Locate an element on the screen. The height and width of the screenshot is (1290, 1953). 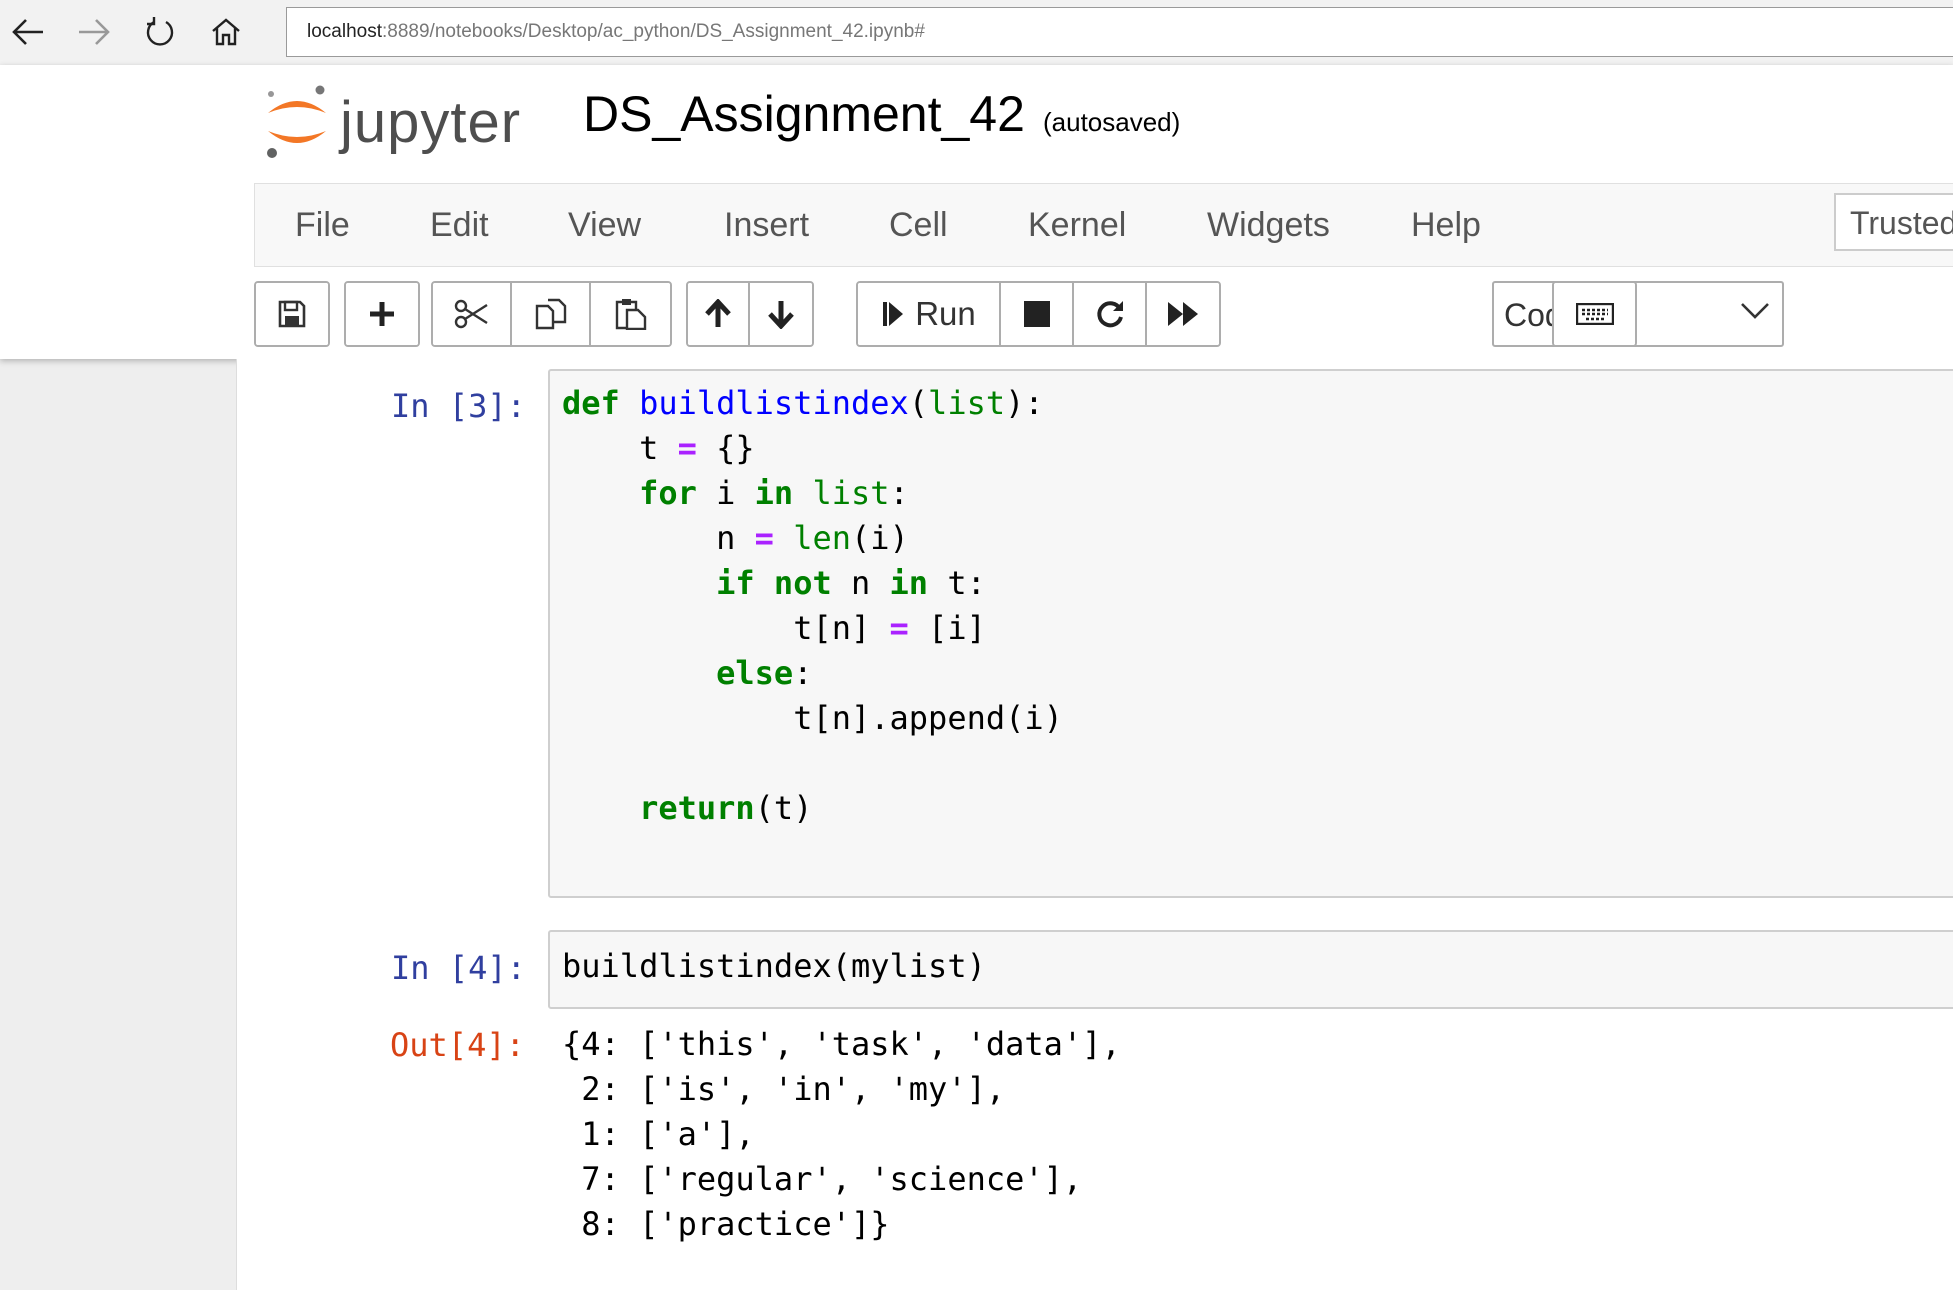
code-token: (i) is located at coordinates (879, 538).